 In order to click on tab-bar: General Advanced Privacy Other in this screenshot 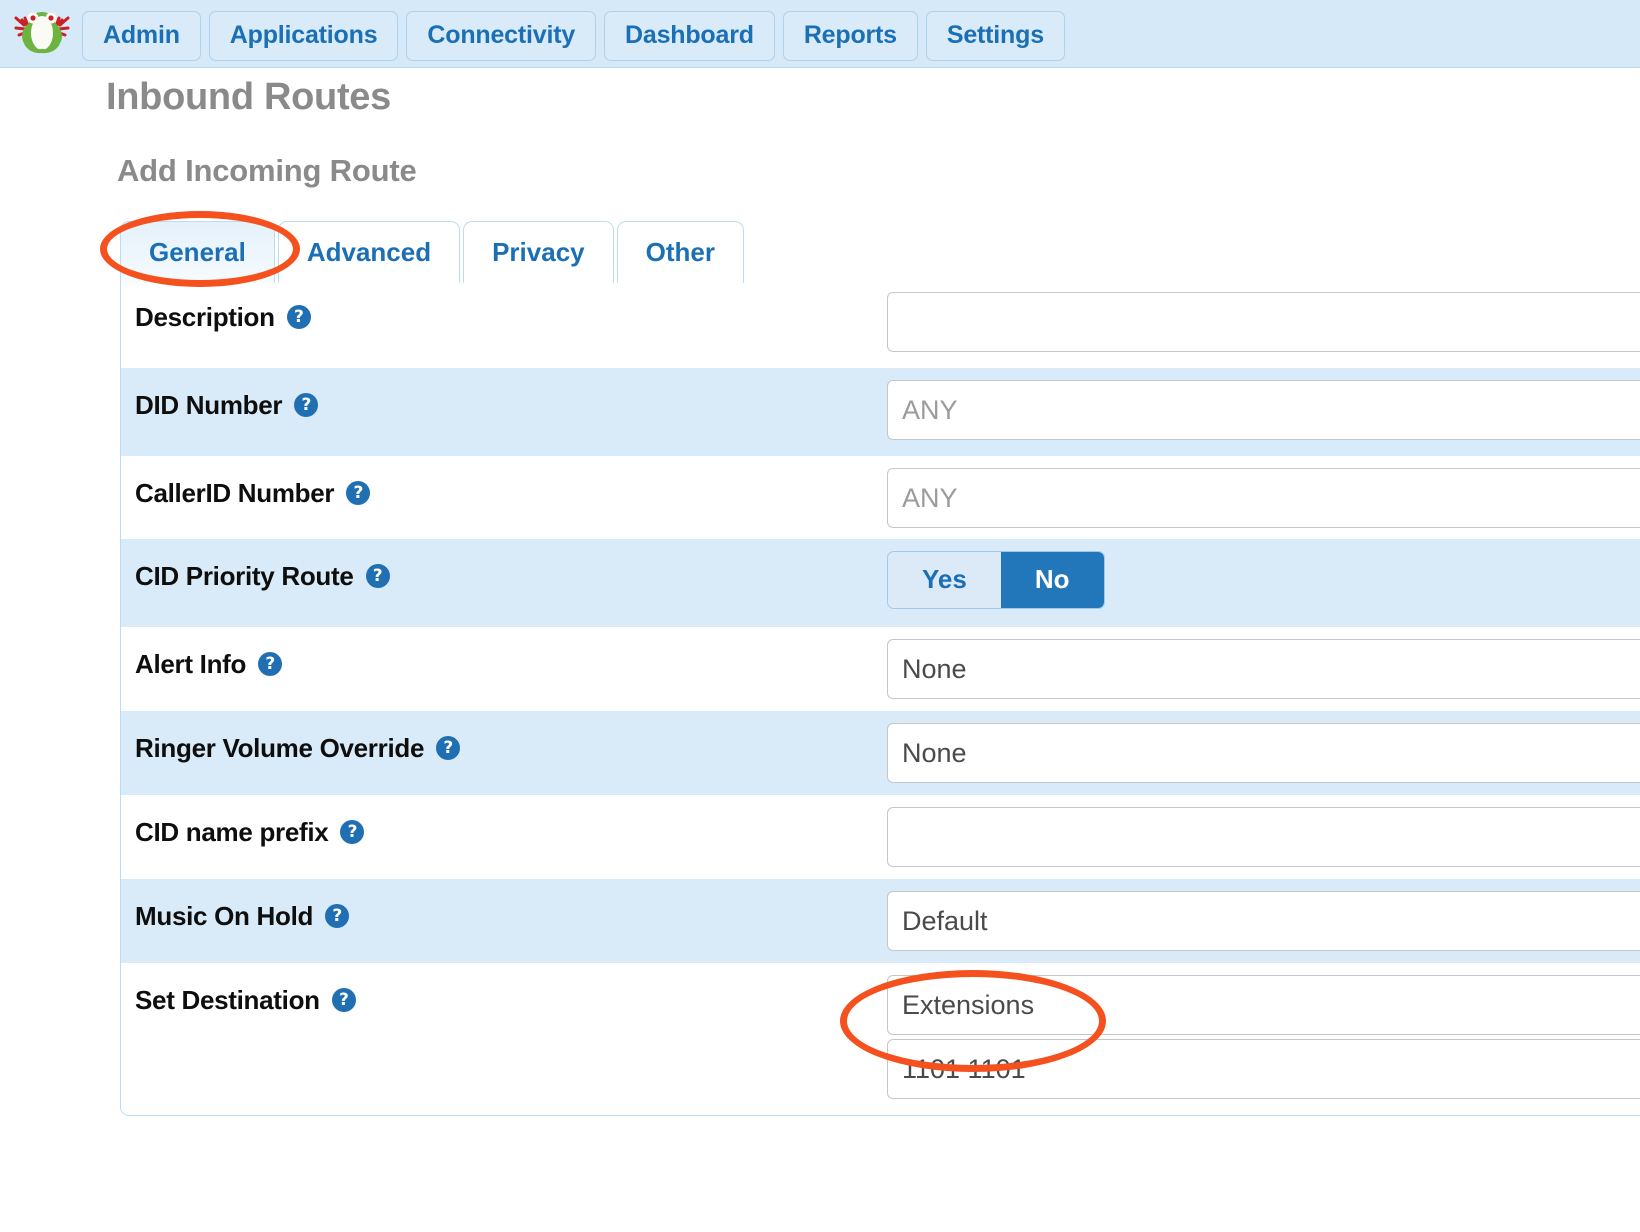, I will do `click(432, 252)`.